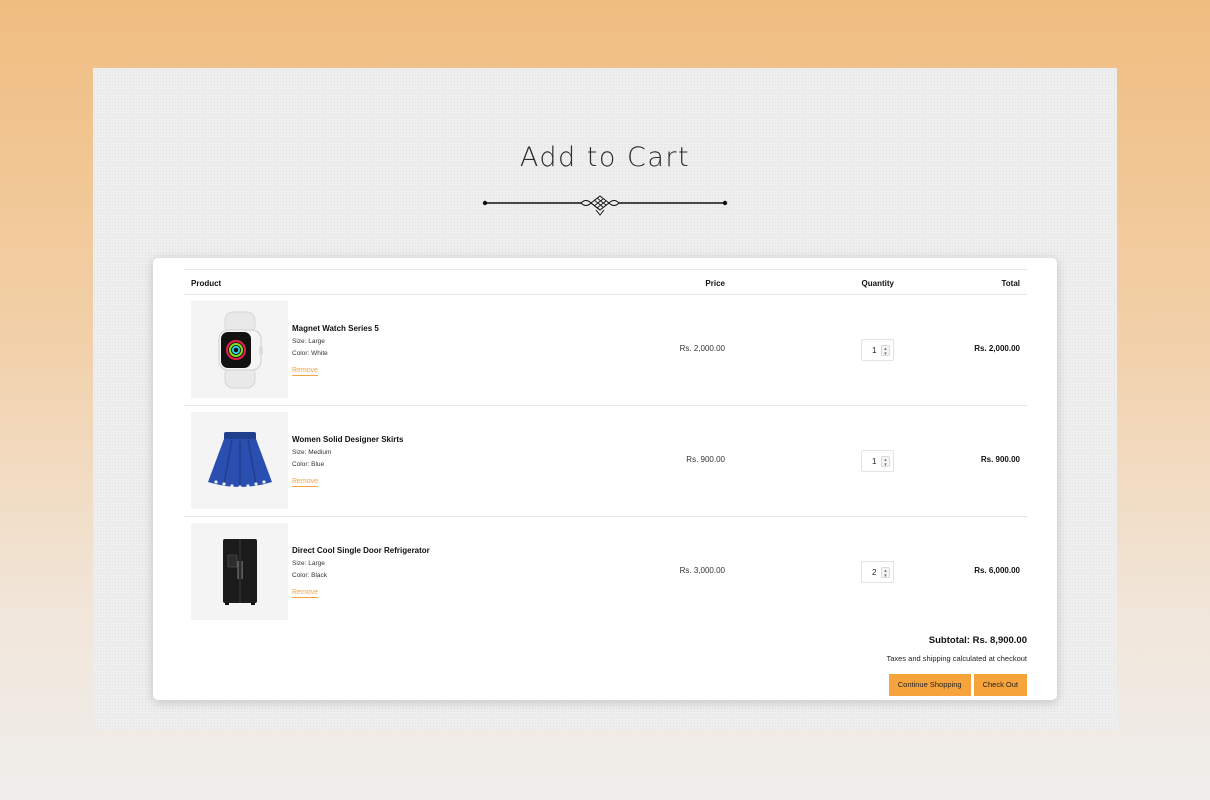 This screenshot has height=800, width=1210. Describe the element at coordinates (929, 685) in the screenshot. I see `continue-shopping-button: Continue Shopping` at that location.